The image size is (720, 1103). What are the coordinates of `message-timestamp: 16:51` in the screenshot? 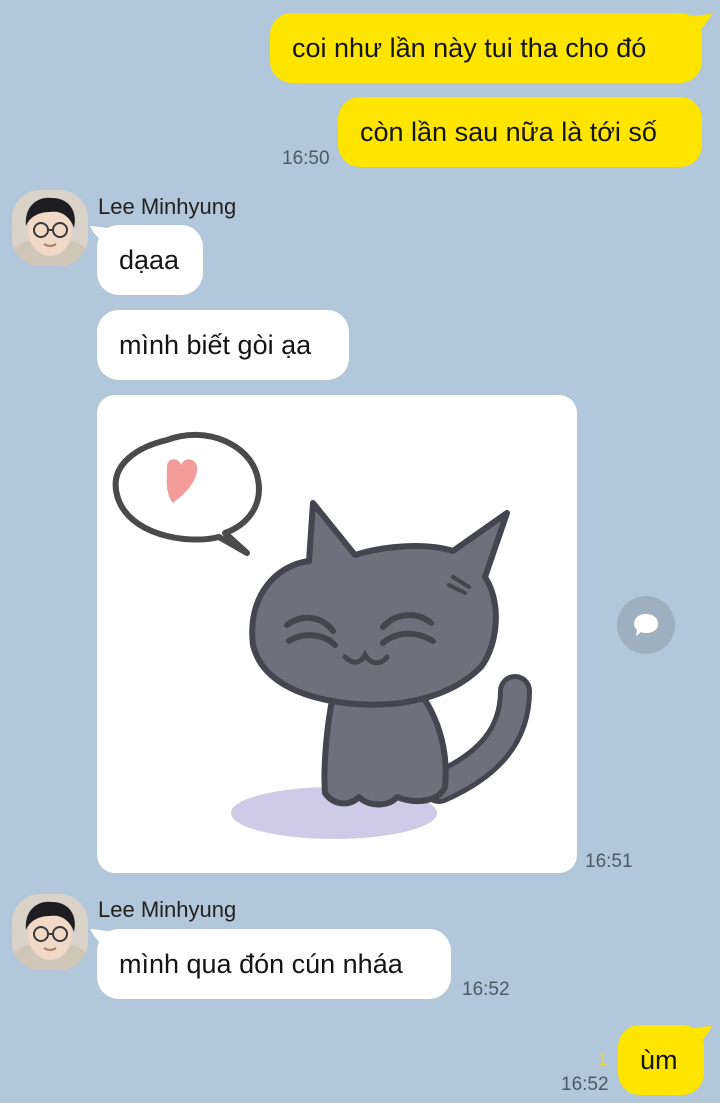 It's located at (609, 861).